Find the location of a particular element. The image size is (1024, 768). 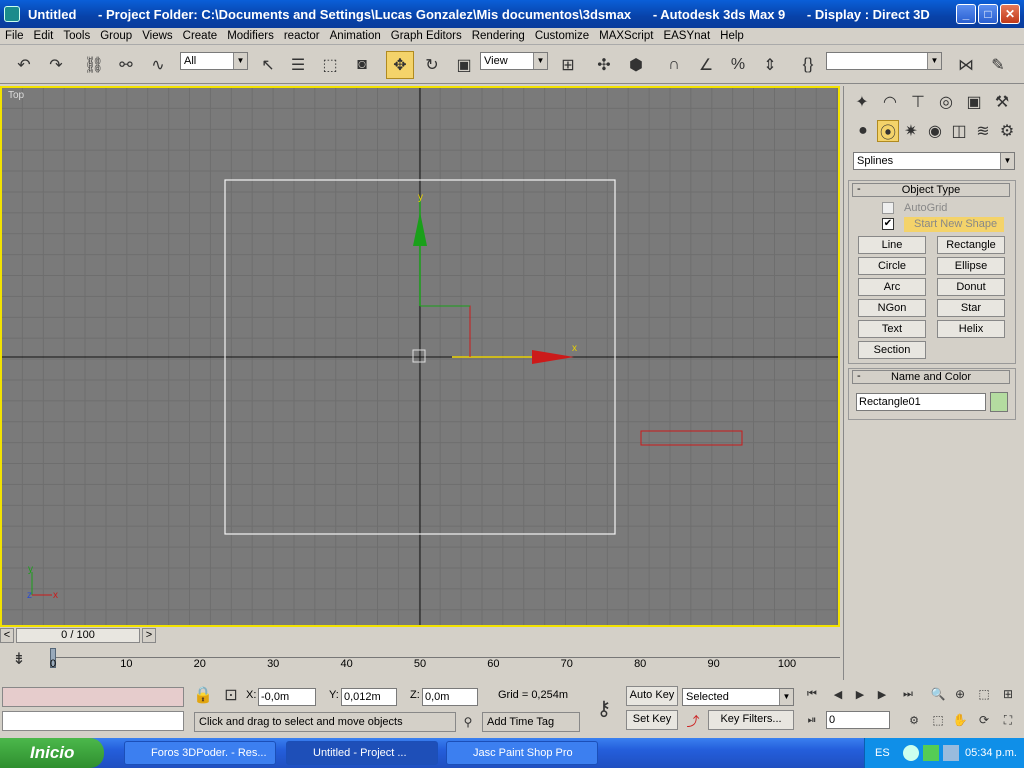

menu-views: Views is located at coordinates (157, 36).